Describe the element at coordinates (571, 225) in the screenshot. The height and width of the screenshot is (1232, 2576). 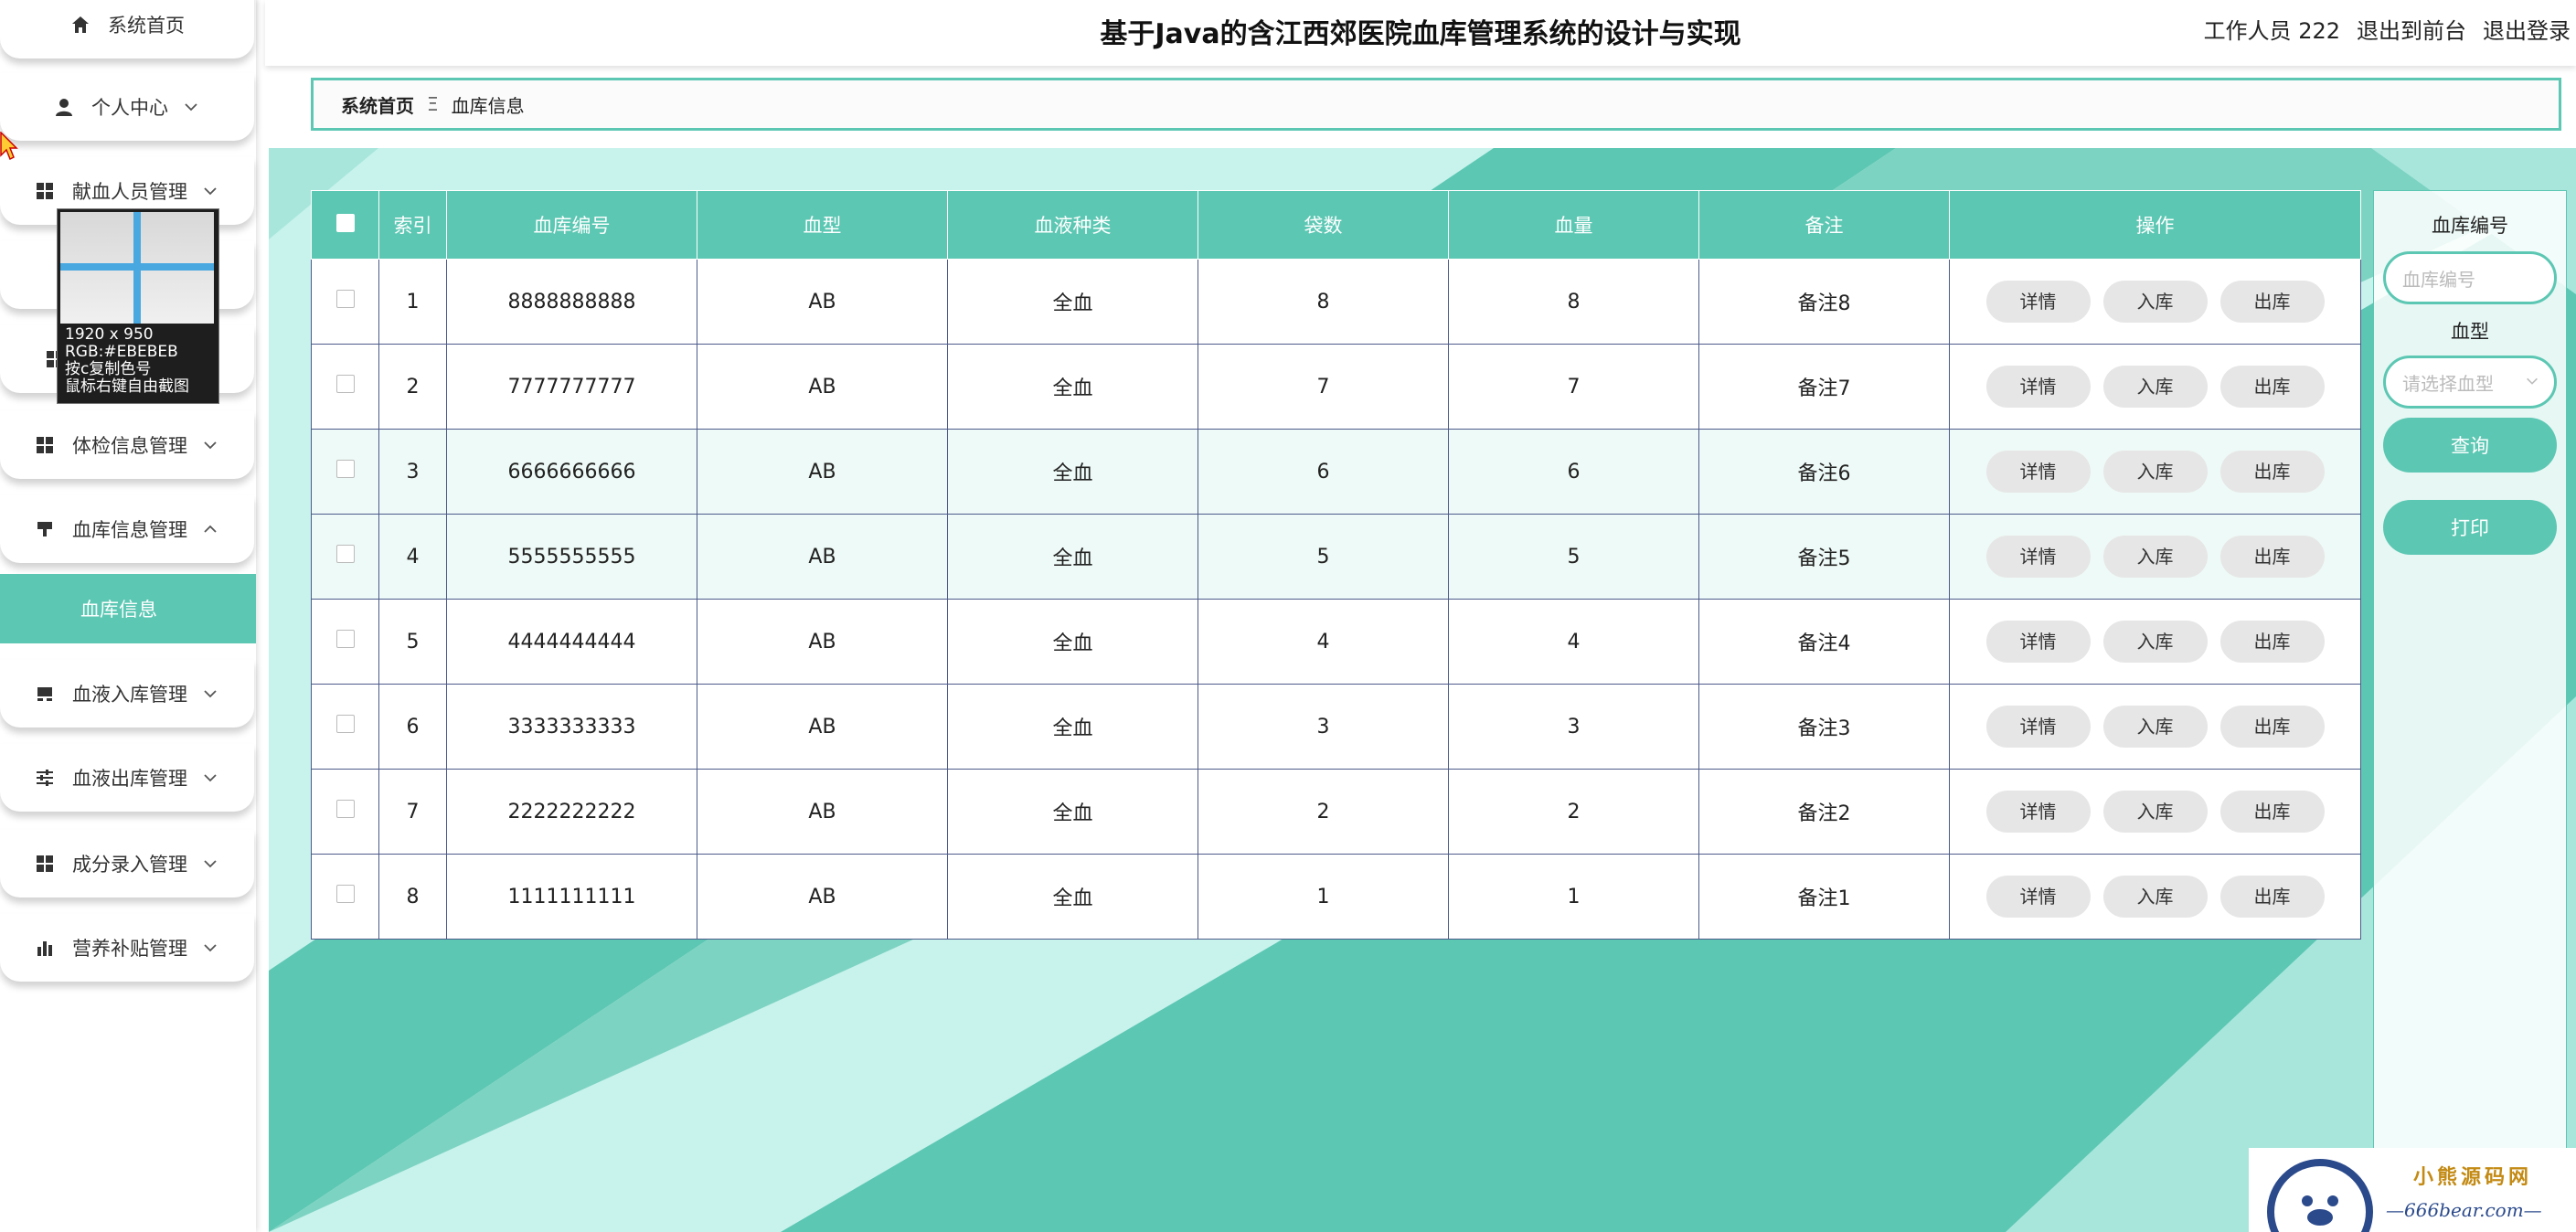
I see `column-header: 血库编号` at that location.